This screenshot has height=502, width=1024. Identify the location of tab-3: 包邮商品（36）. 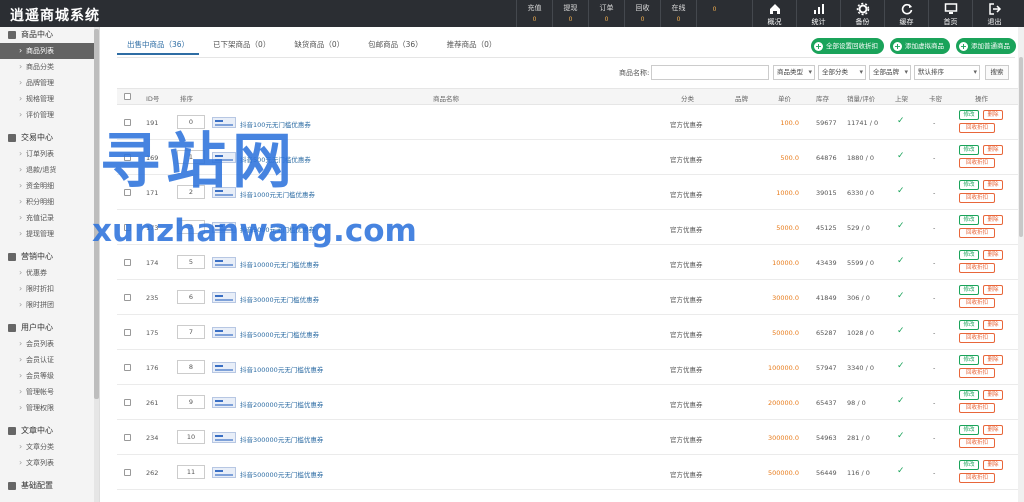
(395, 45).